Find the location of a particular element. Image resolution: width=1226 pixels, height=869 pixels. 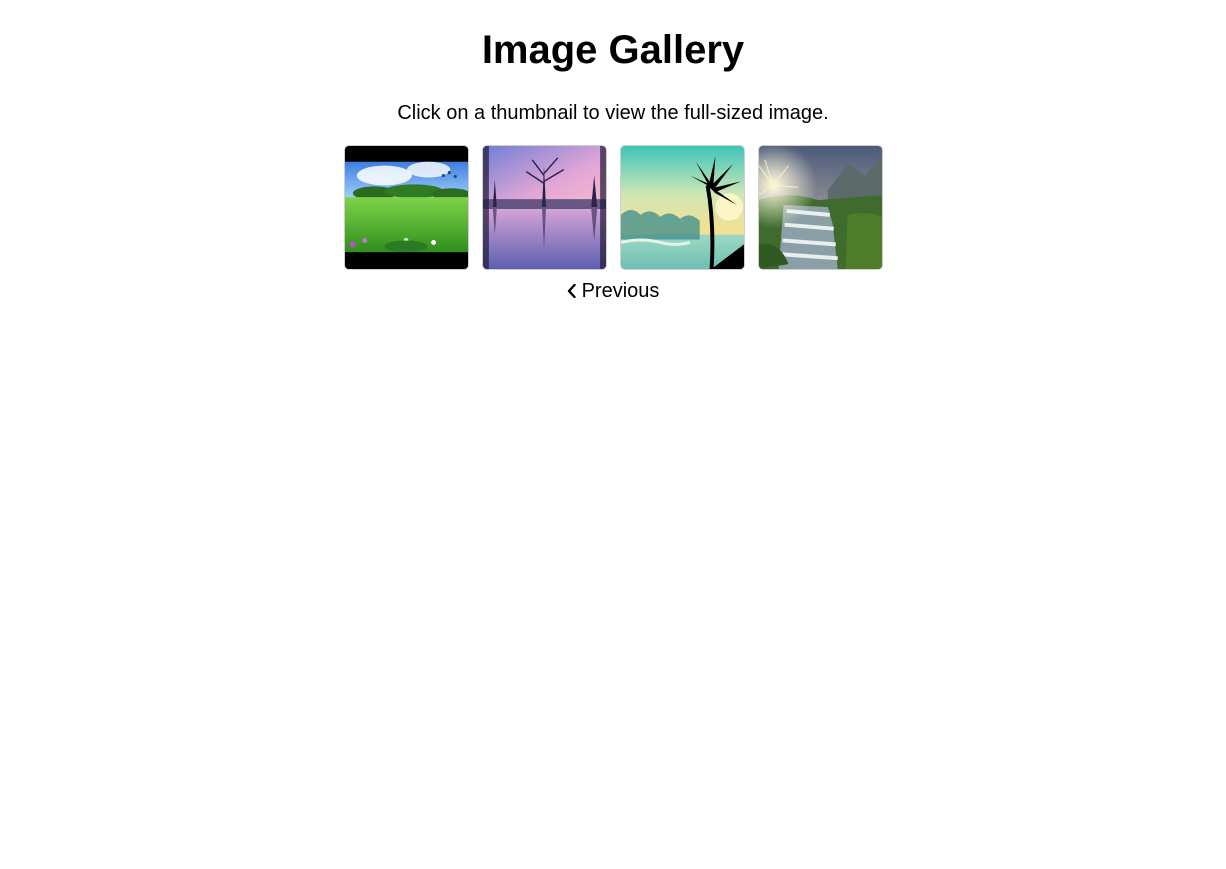

thumbnail-lake is located at coordinates (544, 207).